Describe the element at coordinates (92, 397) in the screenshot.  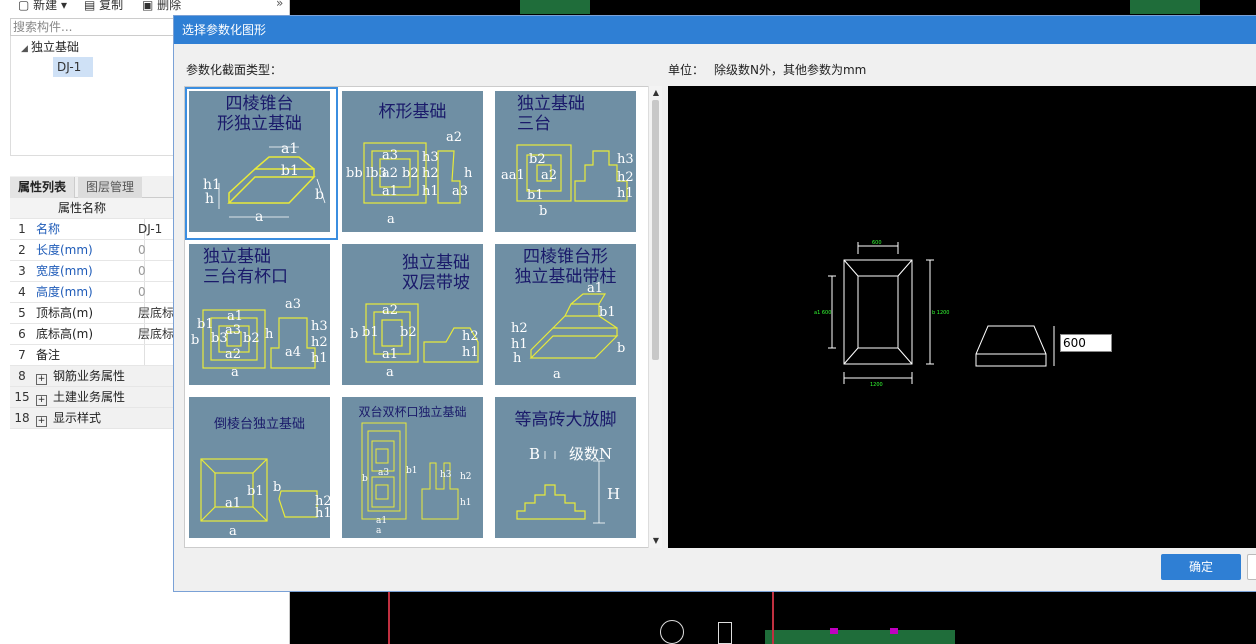
I see `table-row-group: 15 + 土建业务属性` at that location.